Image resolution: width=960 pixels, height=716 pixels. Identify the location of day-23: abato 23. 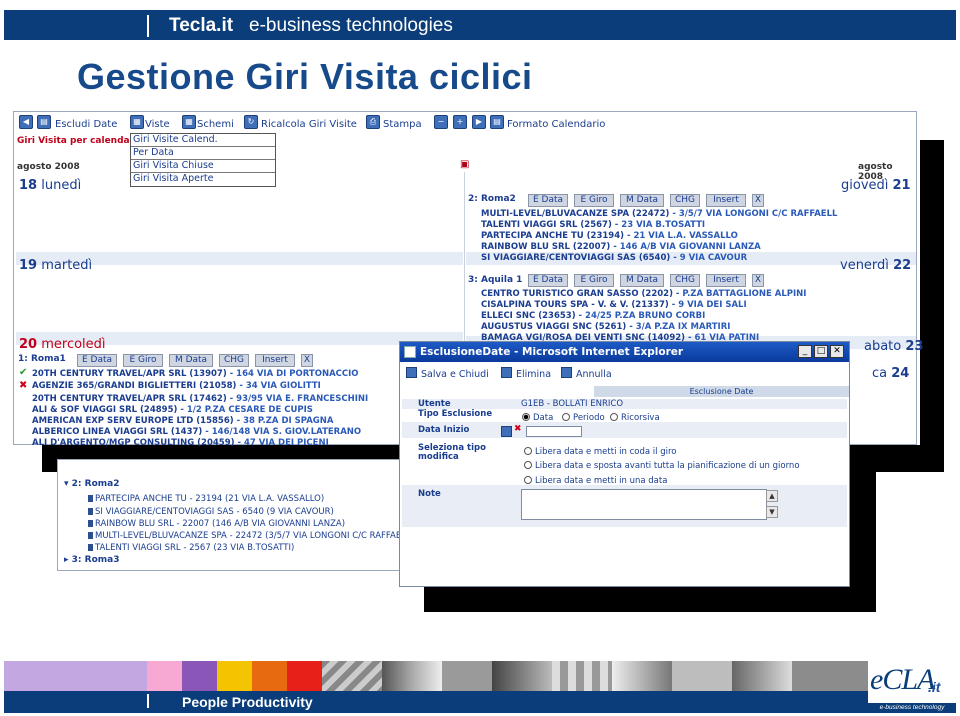
(893, 346).